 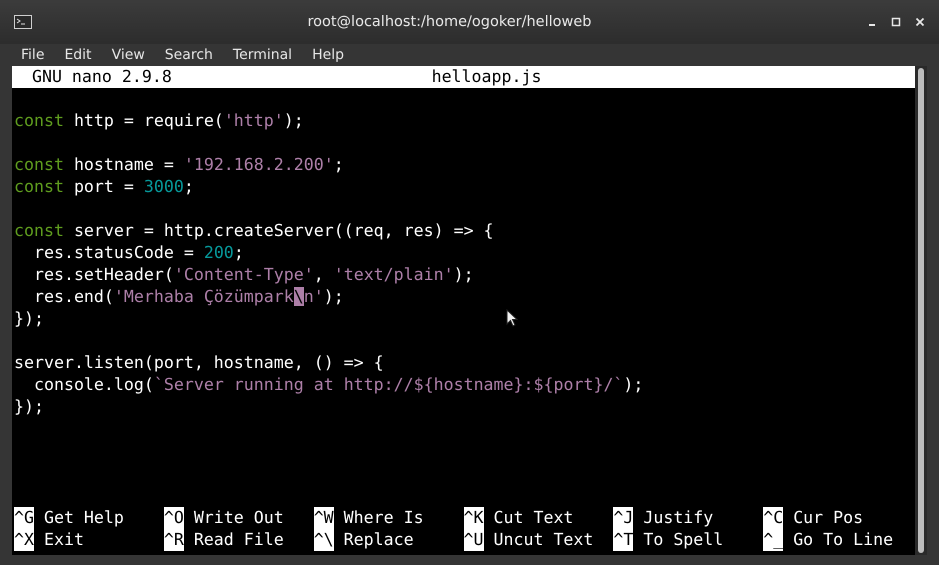 What do you see at coordinates (449, 22) in the screenshot?
I see `window-title: root@localhost:/home/ogoker/helloweb` at bounding box center [449, 22].